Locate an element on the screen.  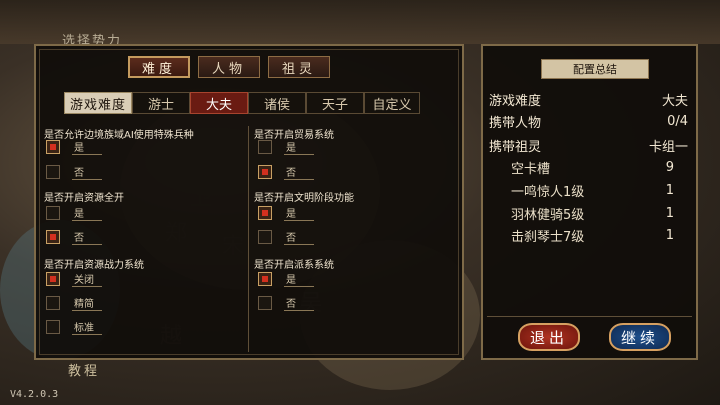
column-divider is located at coordinates (248, 239).